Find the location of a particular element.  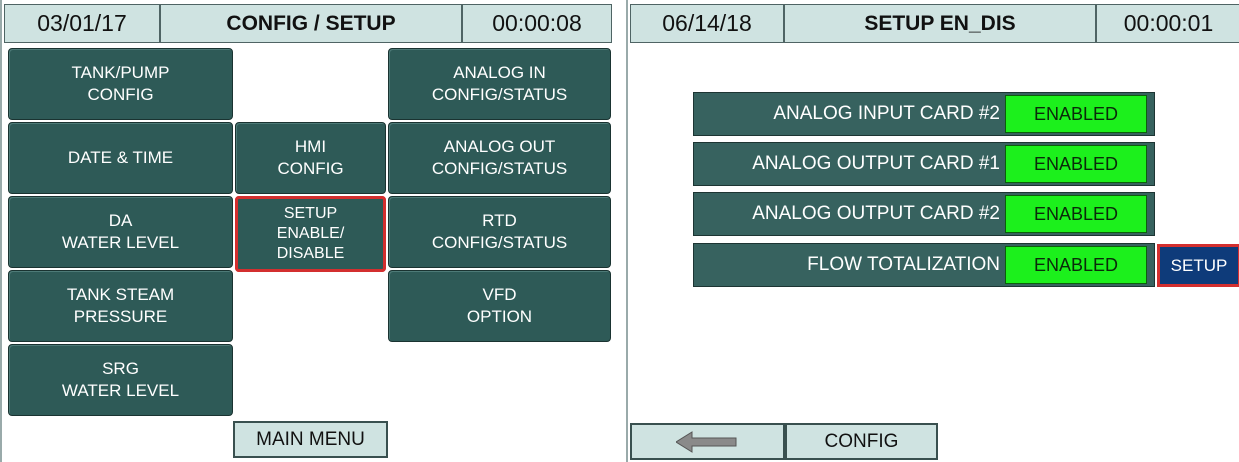

flow-totalization-row: FLOW TOTALIZATION ENABLED is located at coordinates (924, 265).